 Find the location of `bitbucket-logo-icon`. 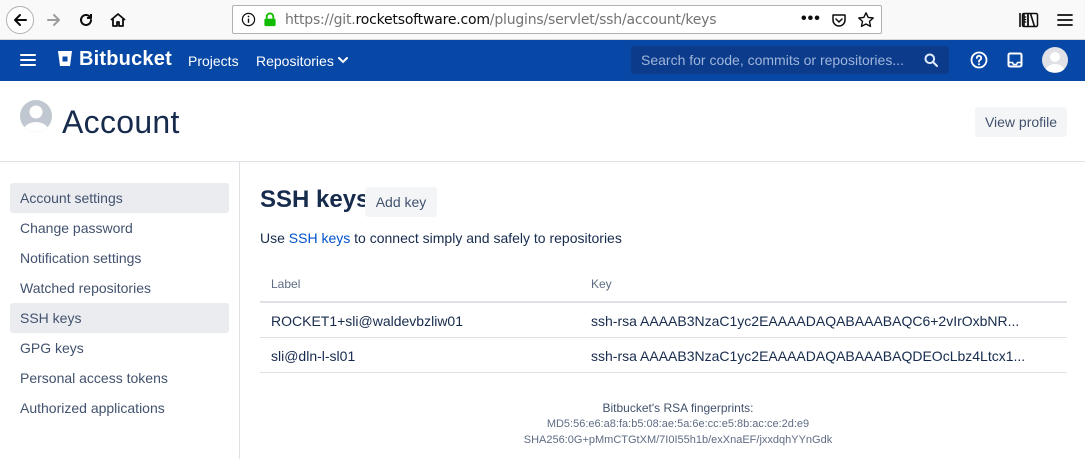

bitbucket-logo-icon is located at coordinates (65, 59).